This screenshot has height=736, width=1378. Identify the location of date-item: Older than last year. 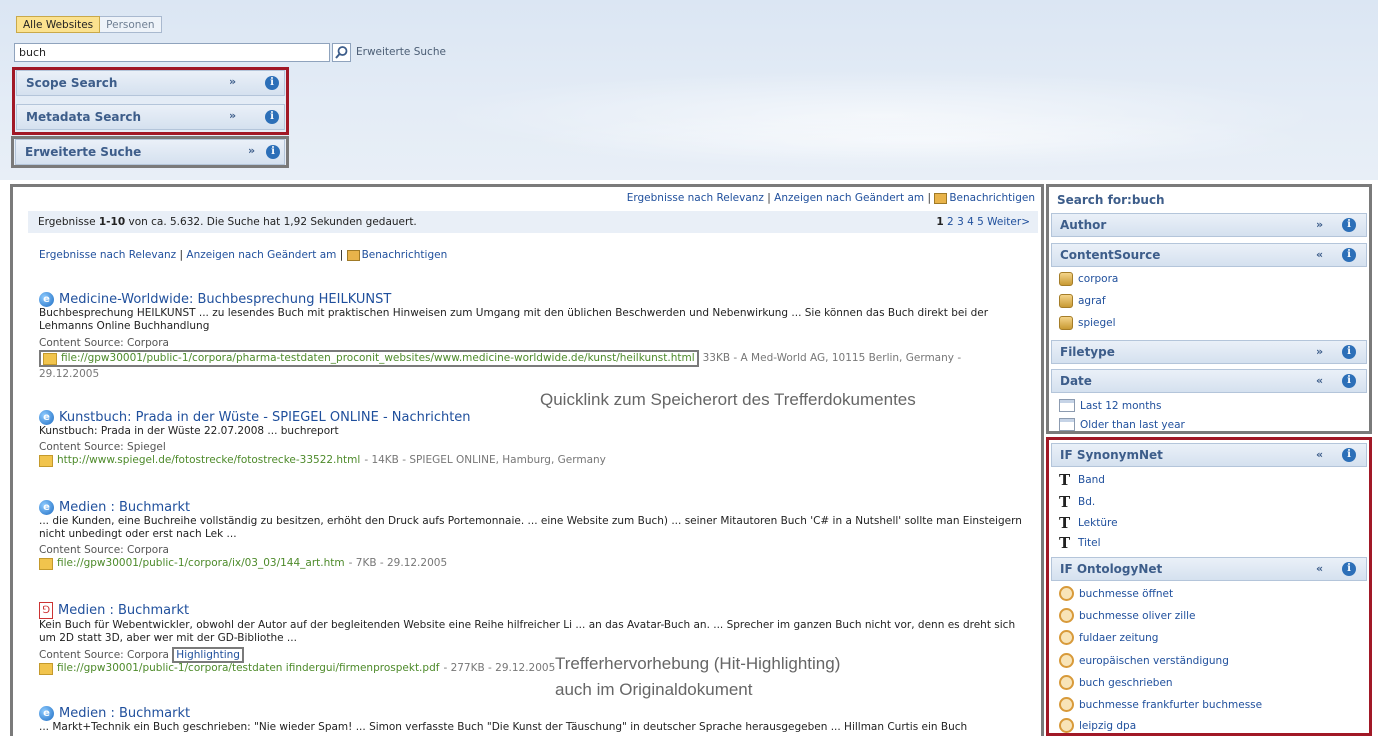
(1122, 424).